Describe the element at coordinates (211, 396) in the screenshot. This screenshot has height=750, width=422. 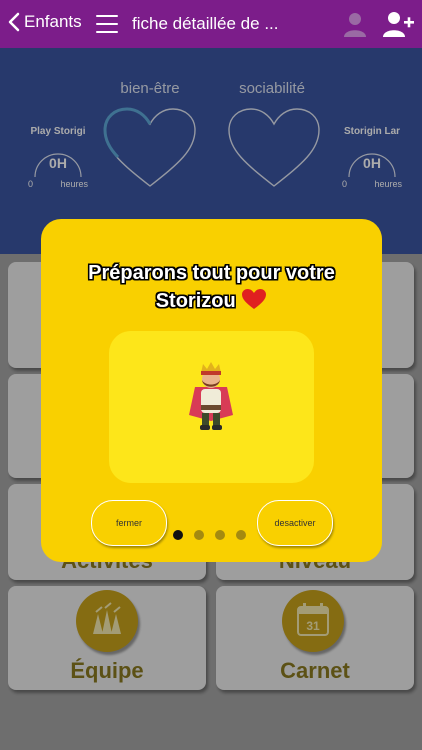
I see `king-character-image` at that location.